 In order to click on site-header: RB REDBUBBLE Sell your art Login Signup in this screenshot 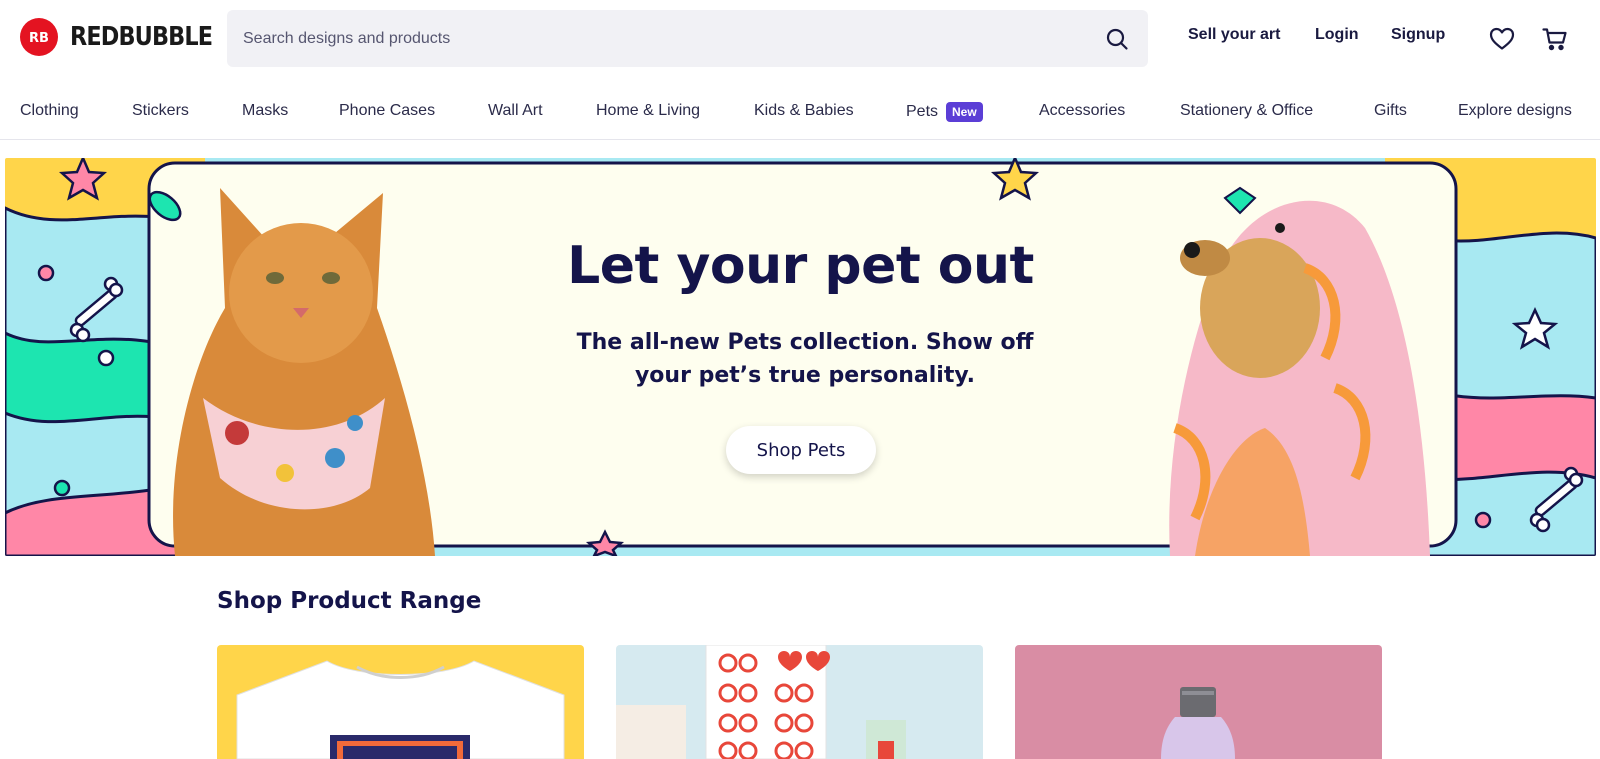, I will do `click(800, 39)`.